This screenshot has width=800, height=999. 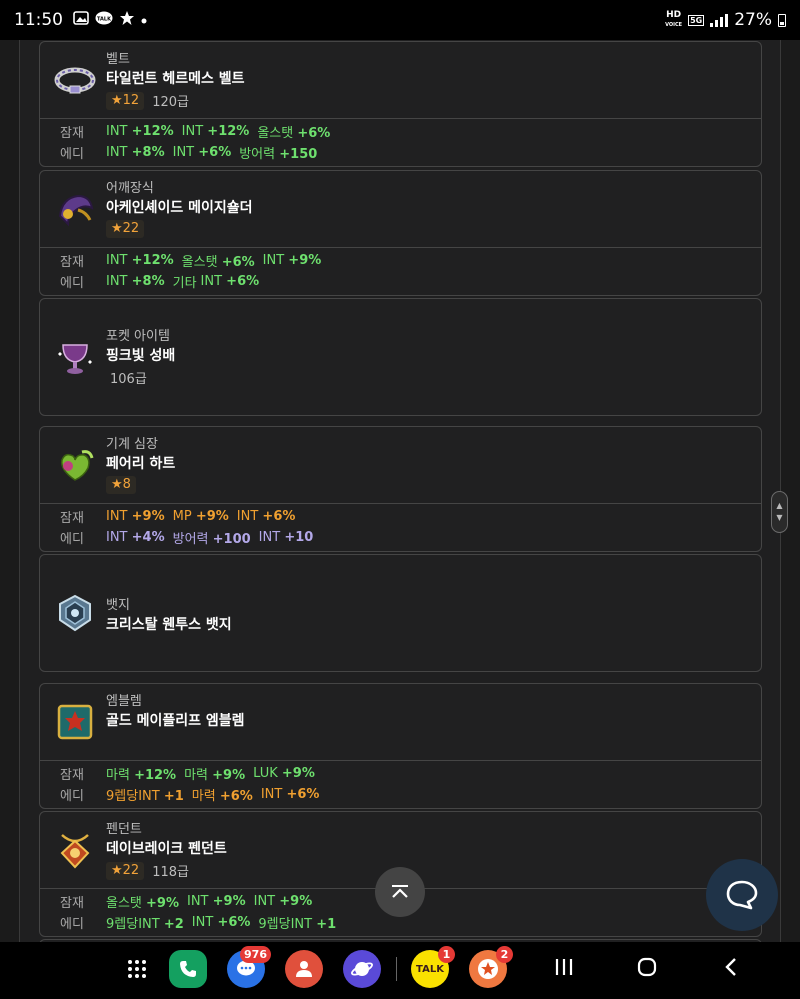 I want to click on app-drawer-button, so click(x=137, y=969).